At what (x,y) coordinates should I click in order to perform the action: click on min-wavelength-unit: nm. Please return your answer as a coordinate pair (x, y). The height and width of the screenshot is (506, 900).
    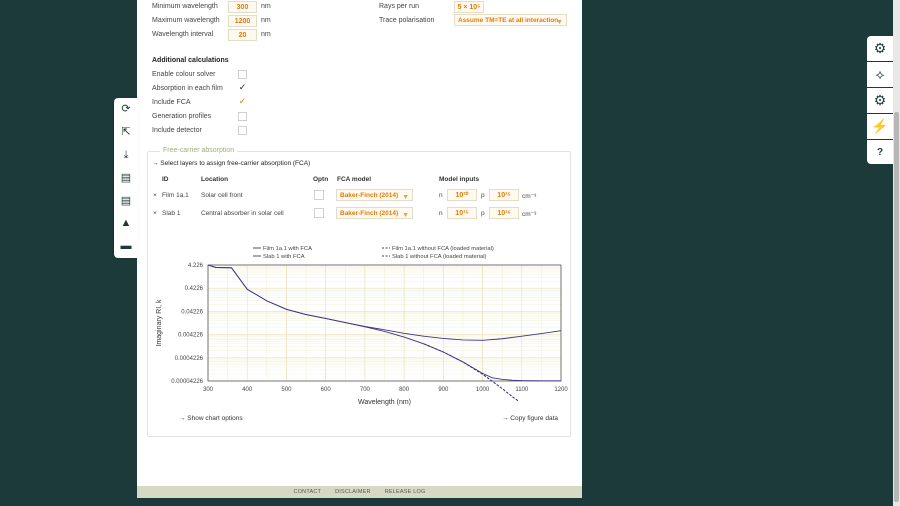
    Looking at the image, I should click on (266, 6).